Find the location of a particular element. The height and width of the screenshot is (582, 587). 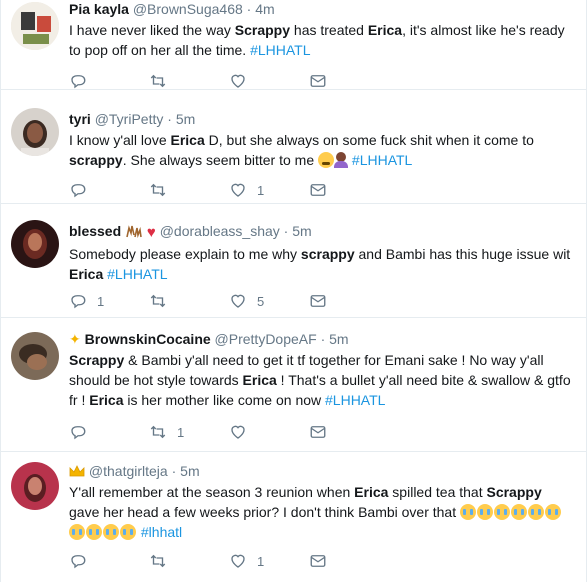

like-count: 5 is located at coordinates (261, 301).